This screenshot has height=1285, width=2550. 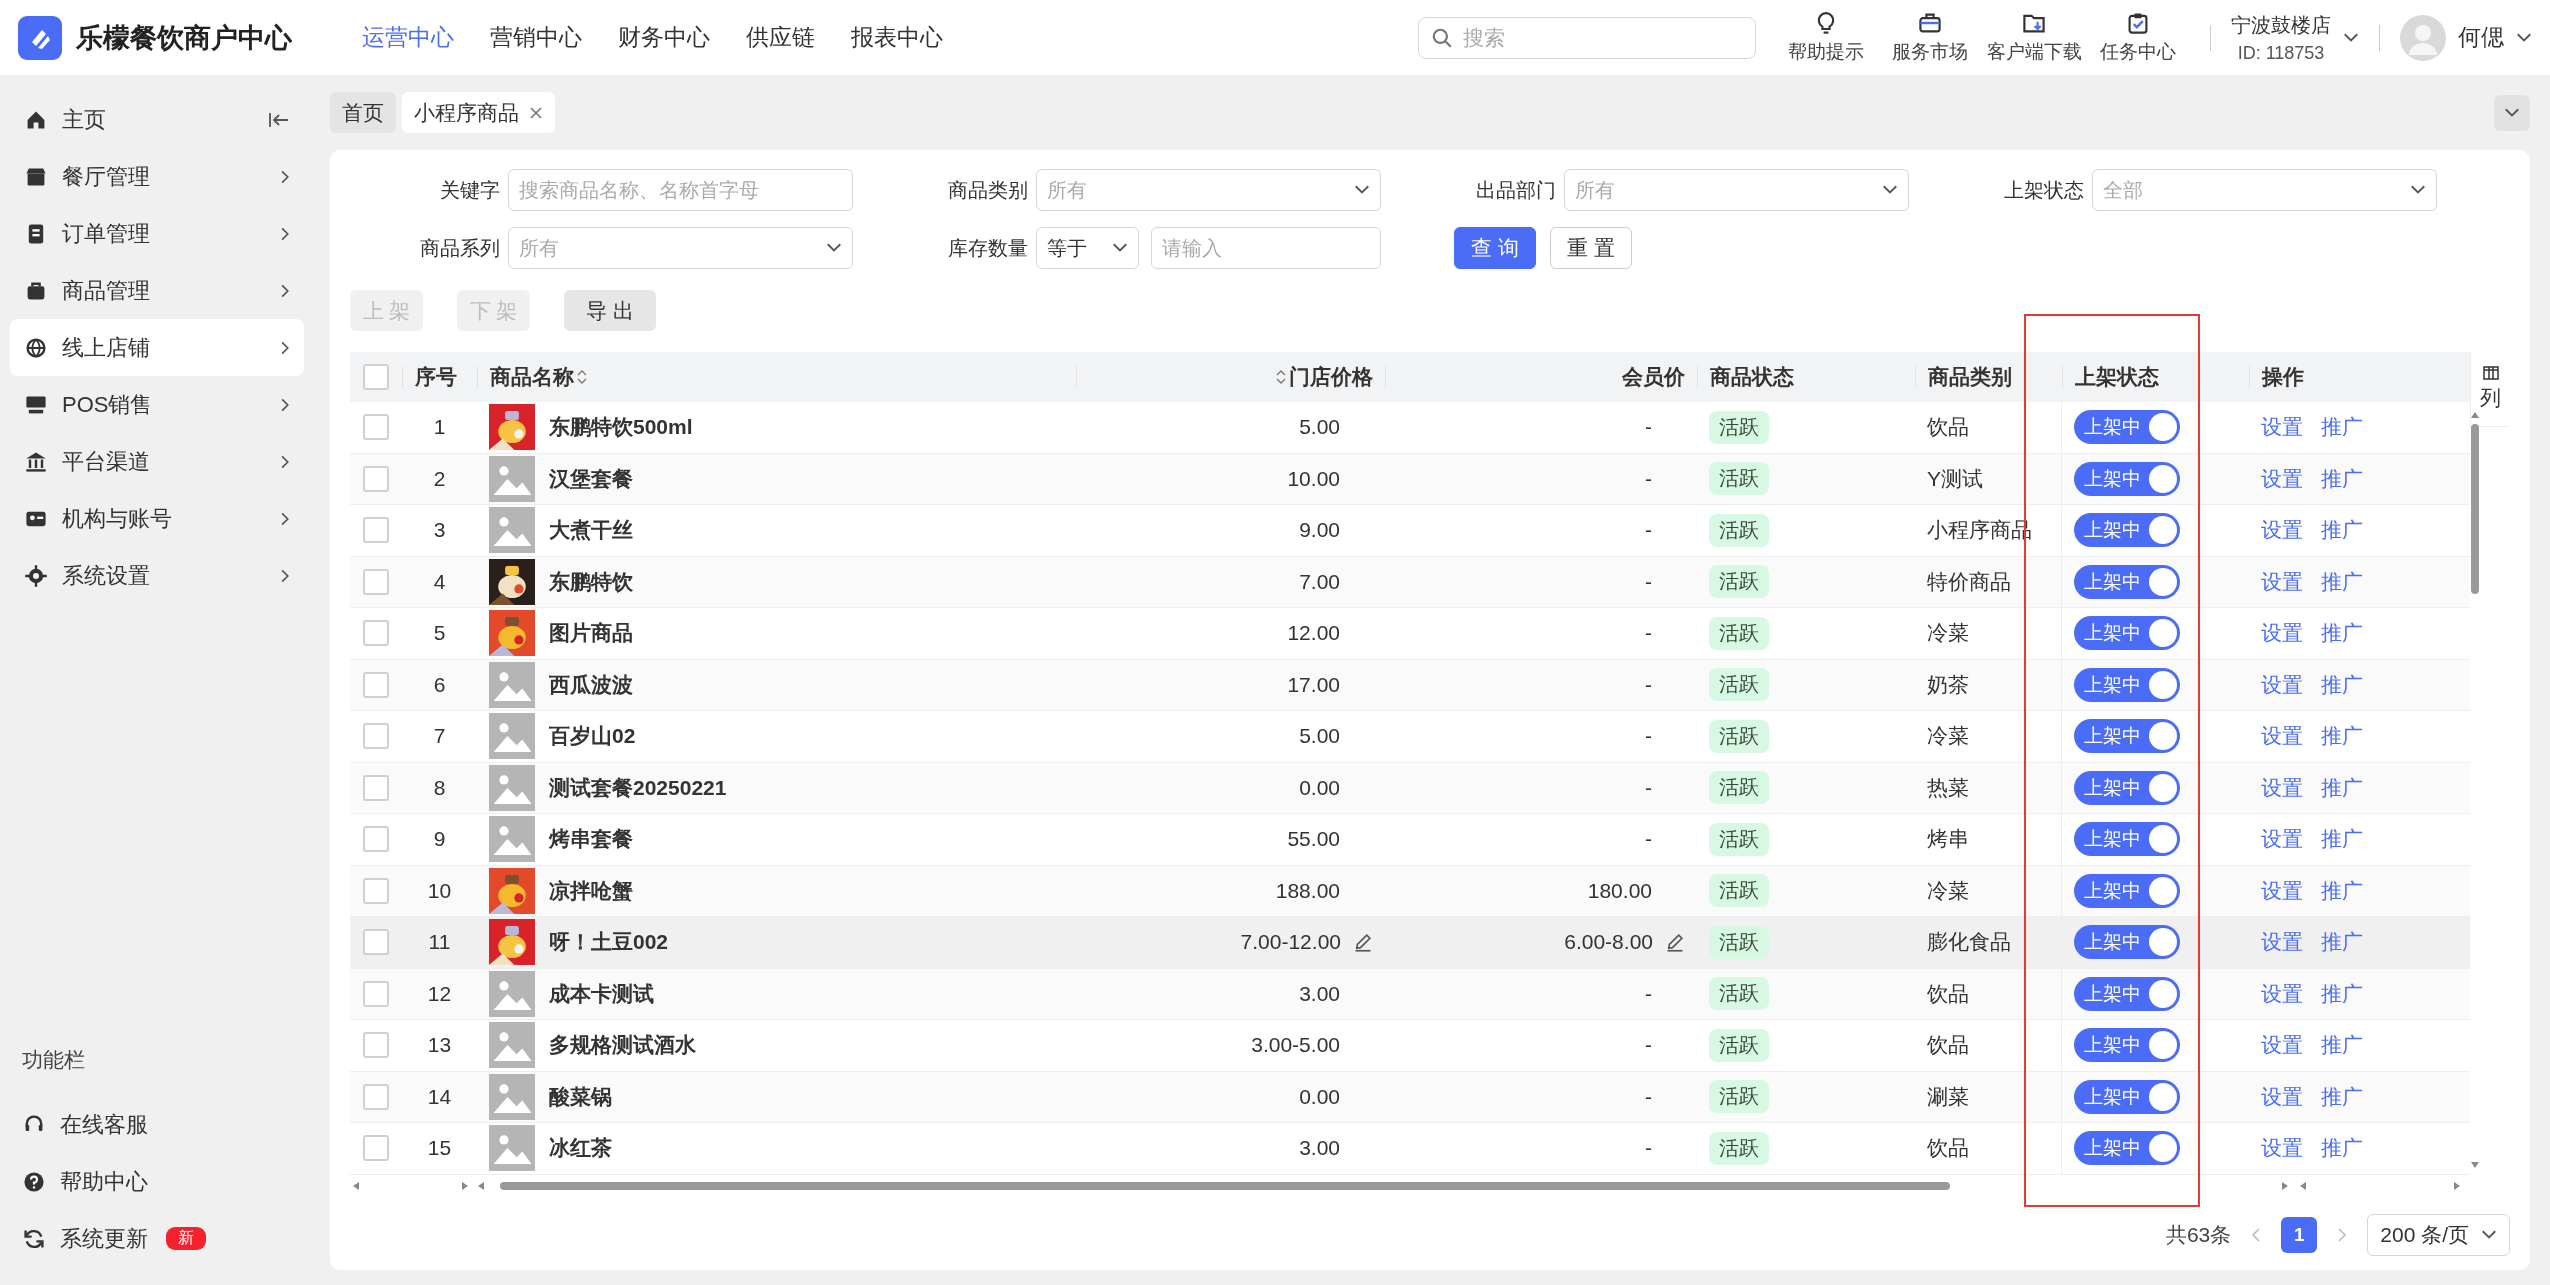 I want to click on operator-select: 等于, so click(x=1087, y=248).